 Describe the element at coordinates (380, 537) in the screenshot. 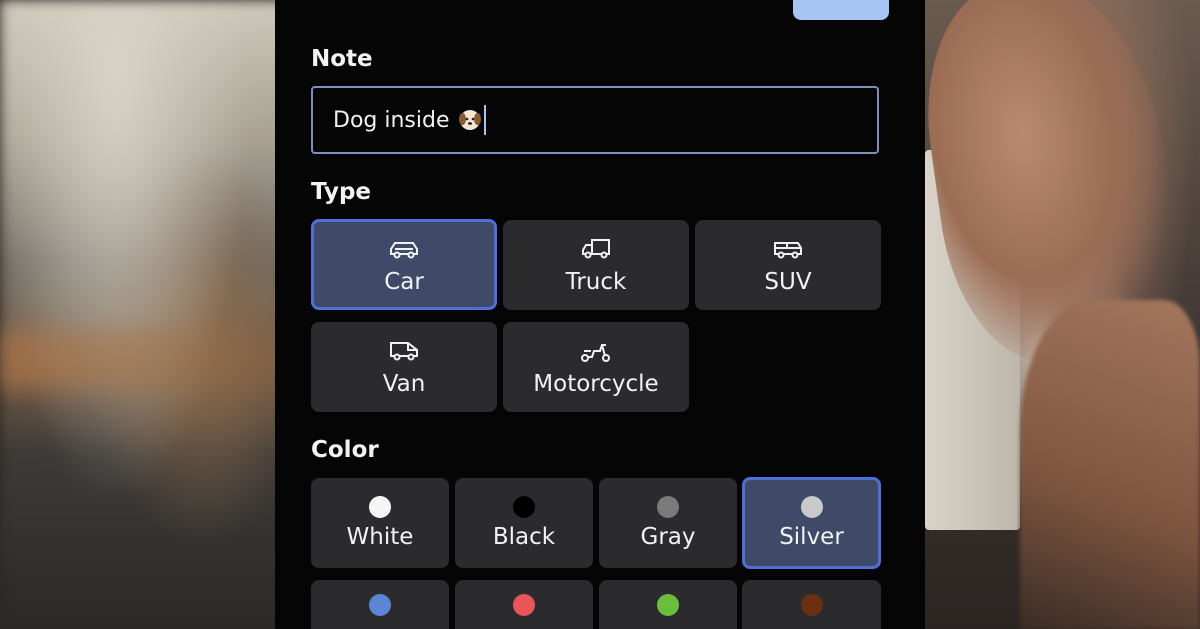

I see `color-option-white-label: White` at that location.